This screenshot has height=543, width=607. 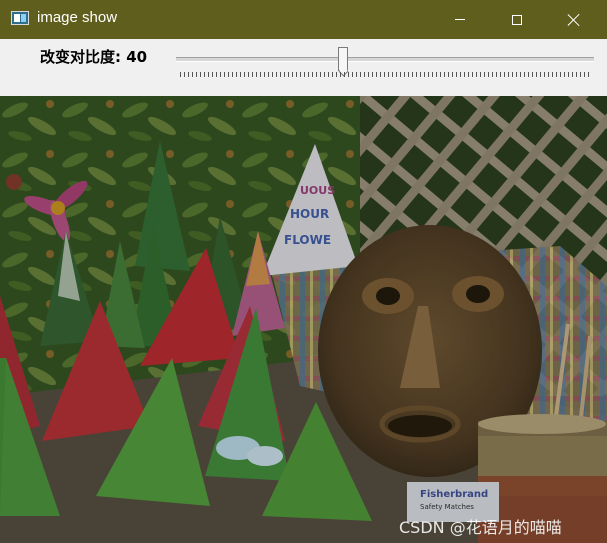 I want to click on window-app-icon, so click(x=20, y=18).